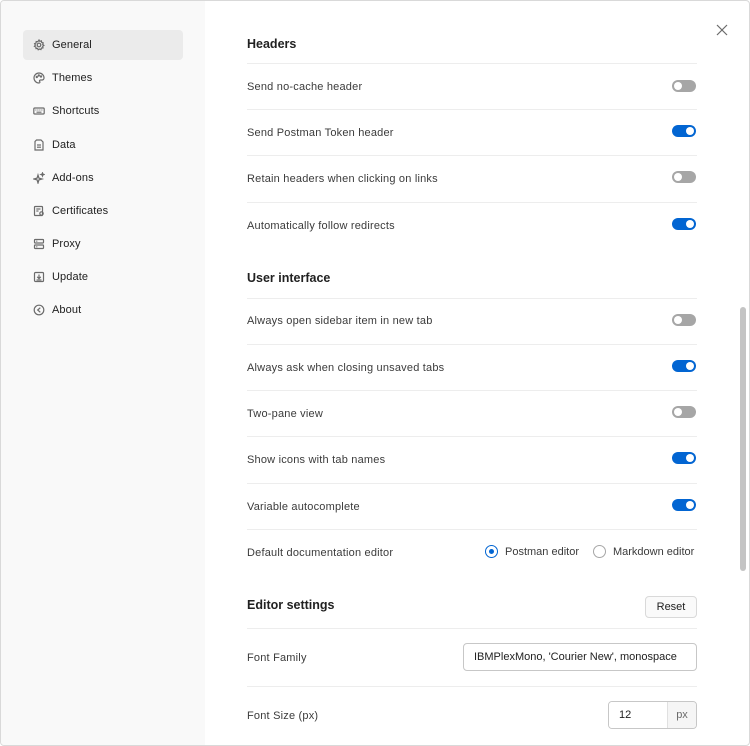 The width and height of the screenshot is (750, 746). What do you see at coordinates (277, 658) in the screenshot?
I see `row-label-font-family: Font Family` at bounding box center [277, 658].